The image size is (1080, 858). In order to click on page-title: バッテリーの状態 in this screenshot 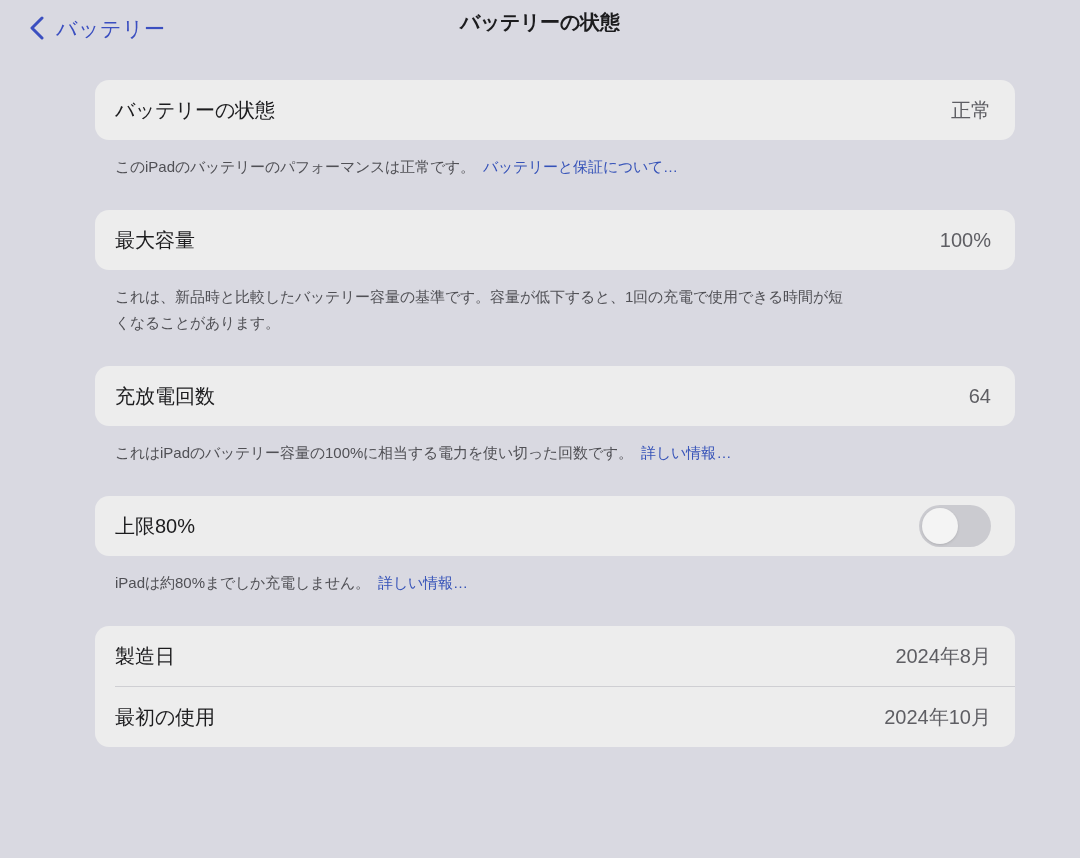, I will do `click(540, 22)`.